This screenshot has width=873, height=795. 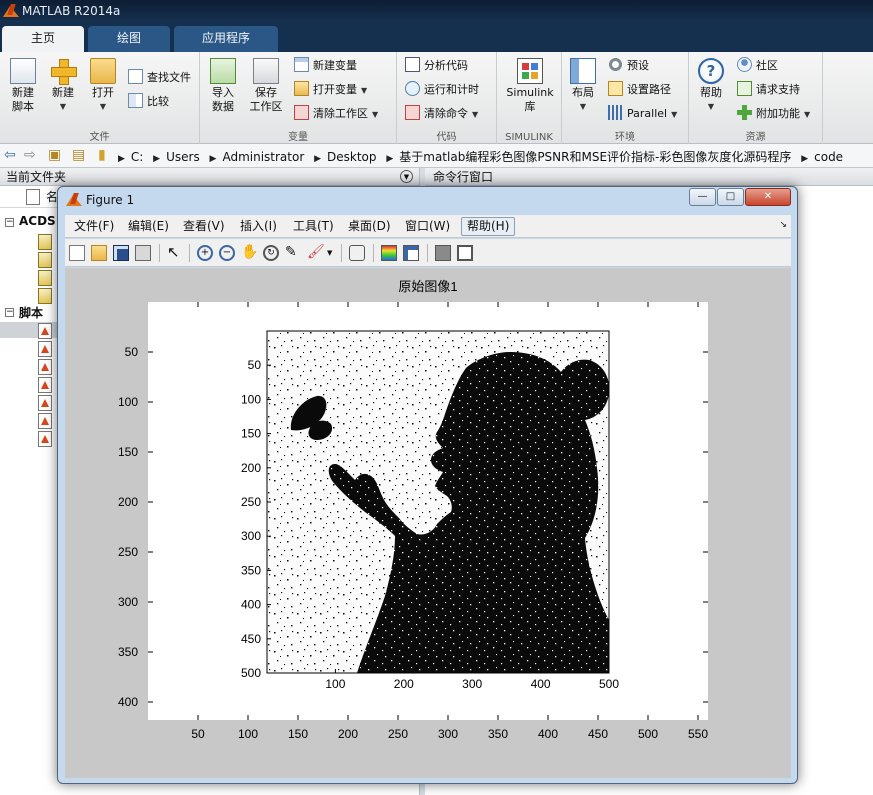 What do you see at coordinates (465, 253) in the screenshot?
I see `show-plot-tools-icon` at bounding box center [465, 253].